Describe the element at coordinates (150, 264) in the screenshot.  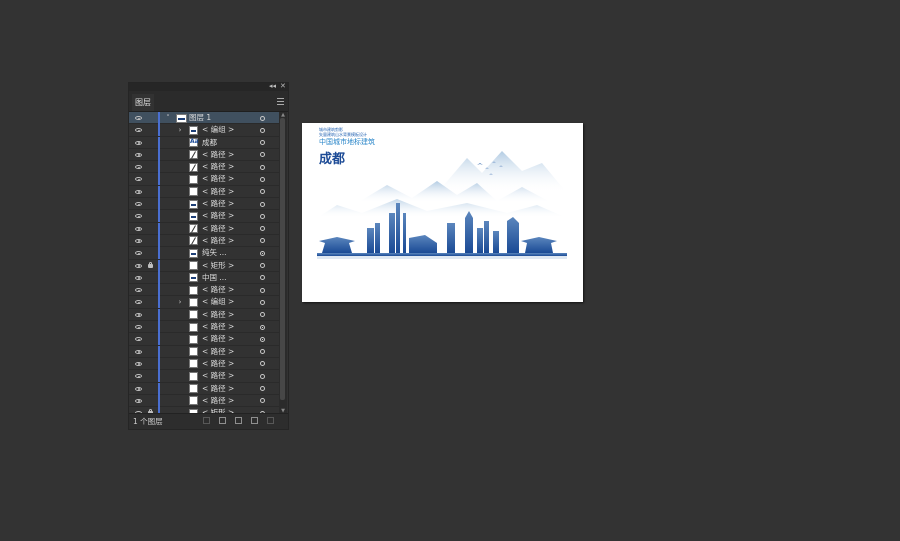
I see `lock-icon` at that location.